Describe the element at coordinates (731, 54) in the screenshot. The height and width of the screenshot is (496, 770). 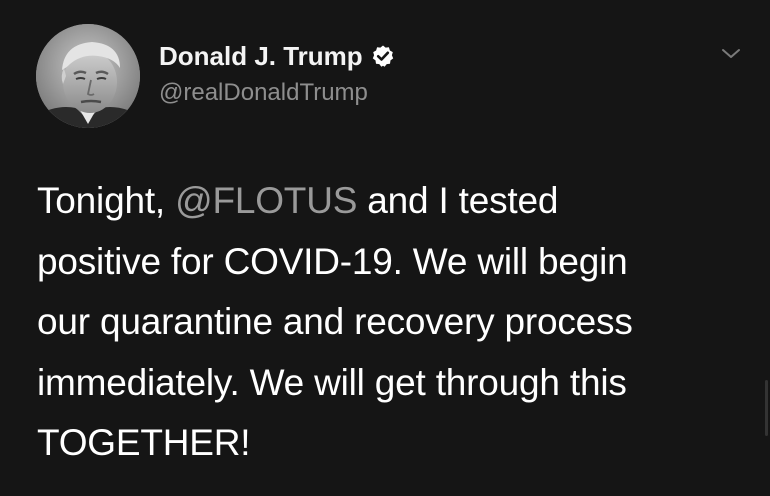
I see `chevron-down-icon` at that location.